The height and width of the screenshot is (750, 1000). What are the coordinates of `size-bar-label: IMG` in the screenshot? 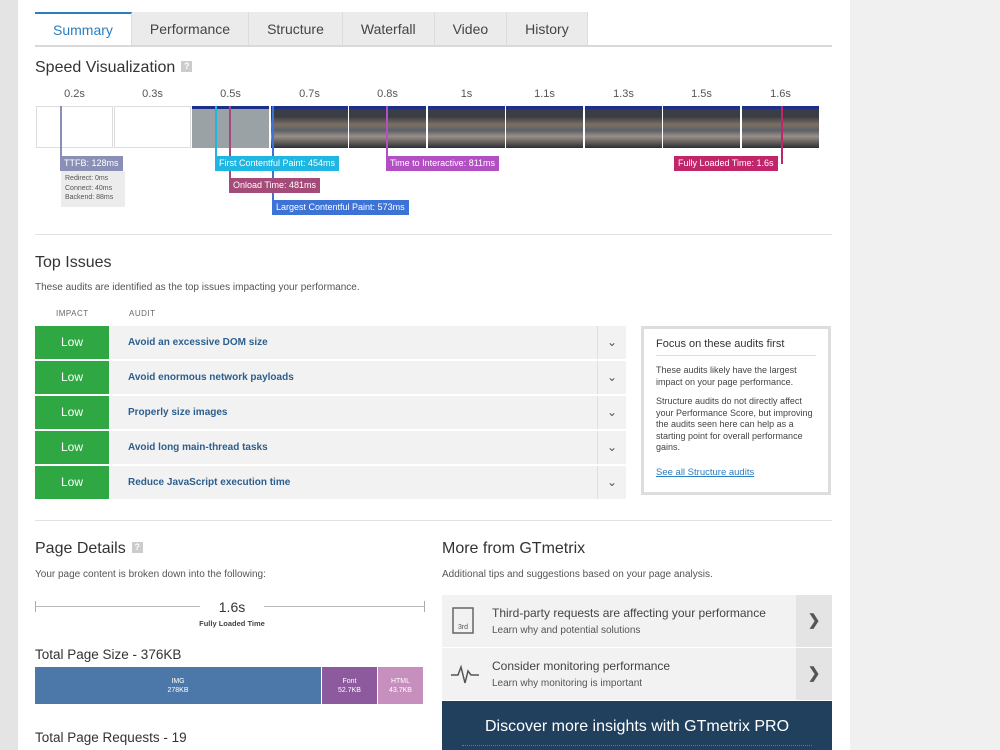 It's located at (178, 681).